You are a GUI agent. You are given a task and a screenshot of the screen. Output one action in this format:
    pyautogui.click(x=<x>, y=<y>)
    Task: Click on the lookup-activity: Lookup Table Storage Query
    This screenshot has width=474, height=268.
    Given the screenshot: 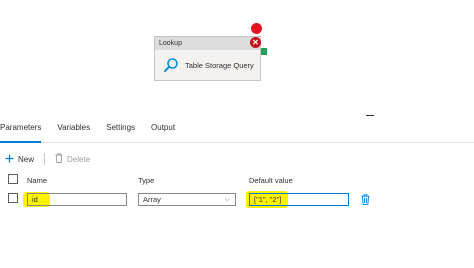 What is the action you would take?
    pyautogui.click(x=207, y=58)
    